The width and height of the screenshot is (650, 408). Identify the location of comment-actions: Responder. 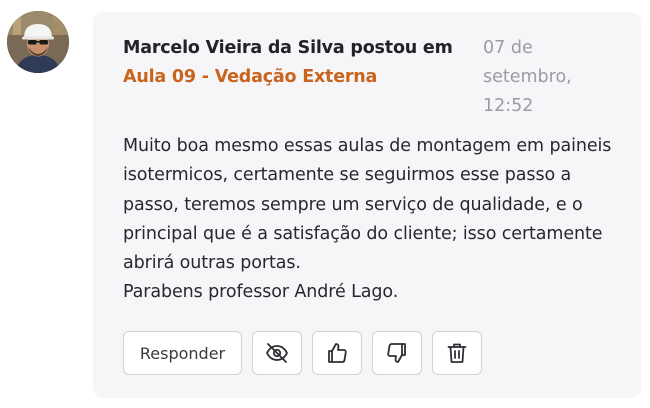
(302, 354).